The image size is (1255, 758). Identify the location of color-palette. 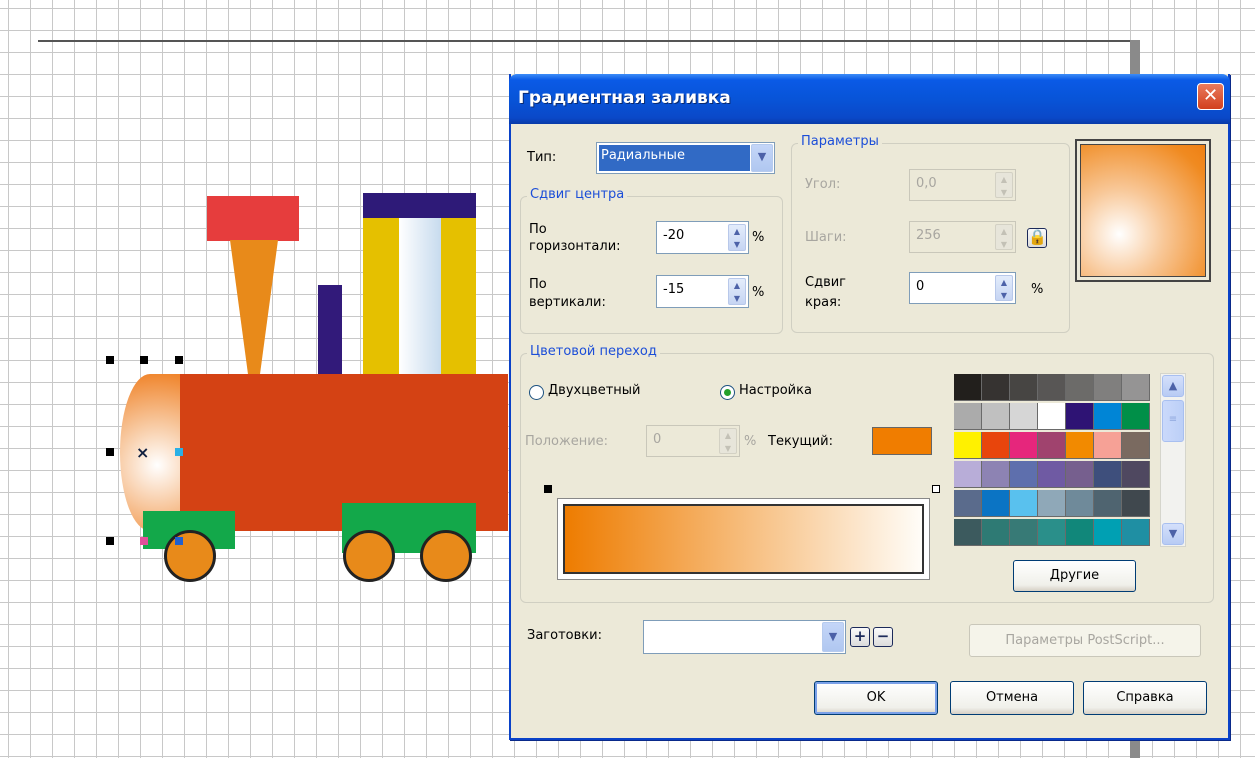
(1052, 461).